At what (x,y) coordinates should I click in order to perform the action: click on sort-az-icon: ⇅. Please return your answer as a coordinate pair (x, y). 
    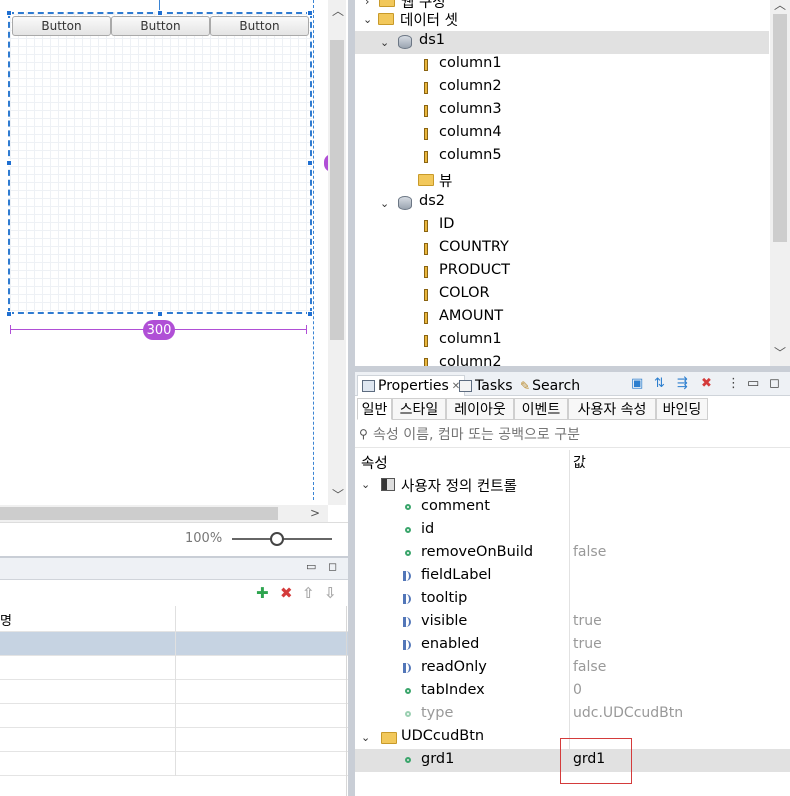
    Looking at the image, I should click on (659, 383).